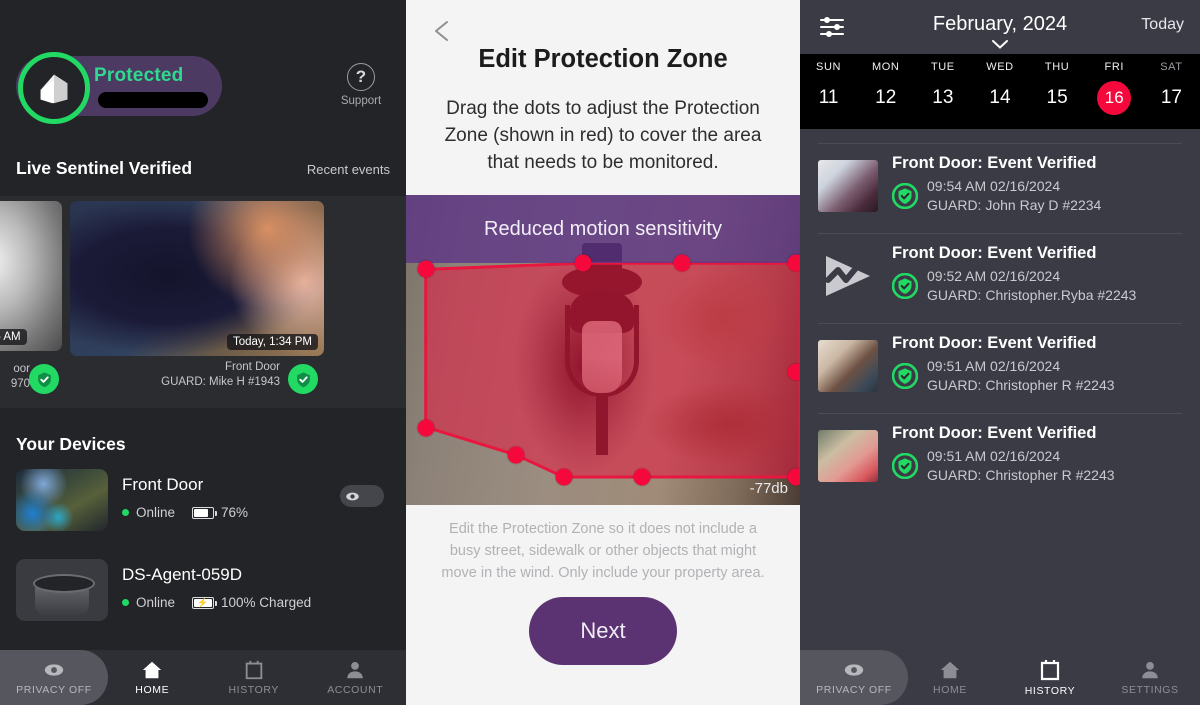  What do you see at coordinates (1171, 67) in the screenshot?
I see `calendar-dow: SAT` at bounding box center [1171, 67].